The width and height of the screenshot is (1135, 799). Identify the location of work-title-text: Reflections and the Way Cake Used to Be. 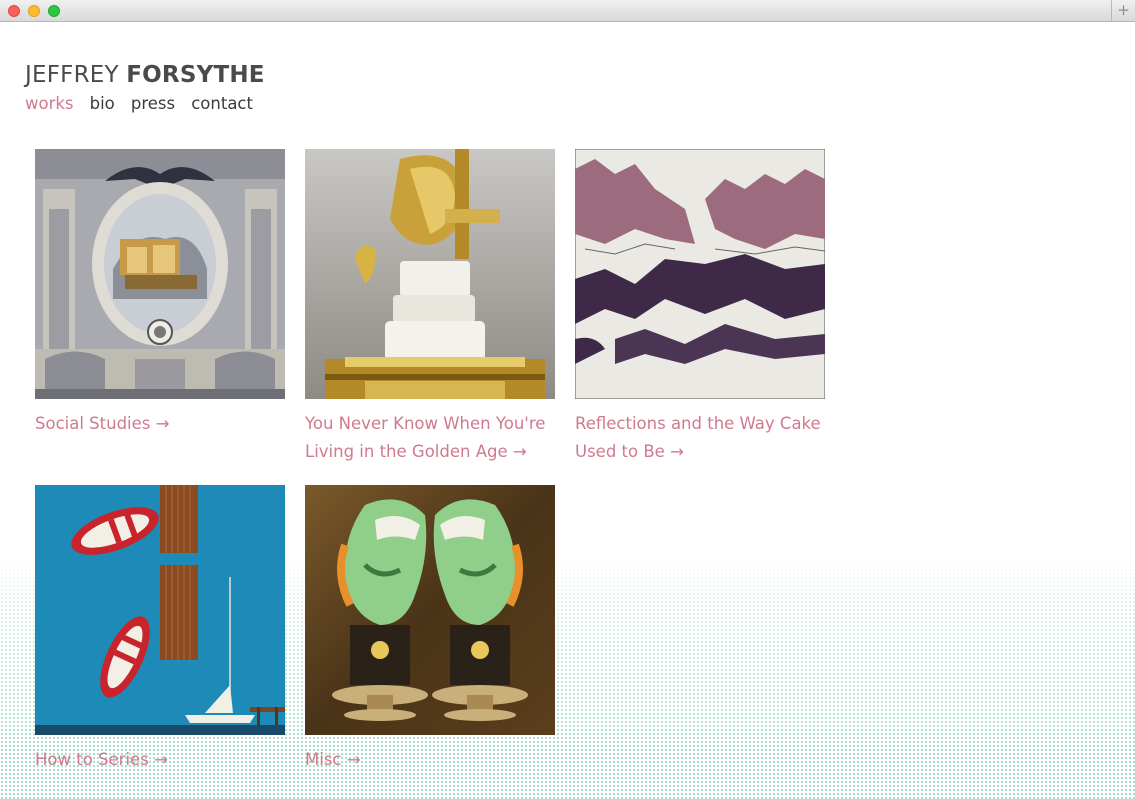
(698, 437).